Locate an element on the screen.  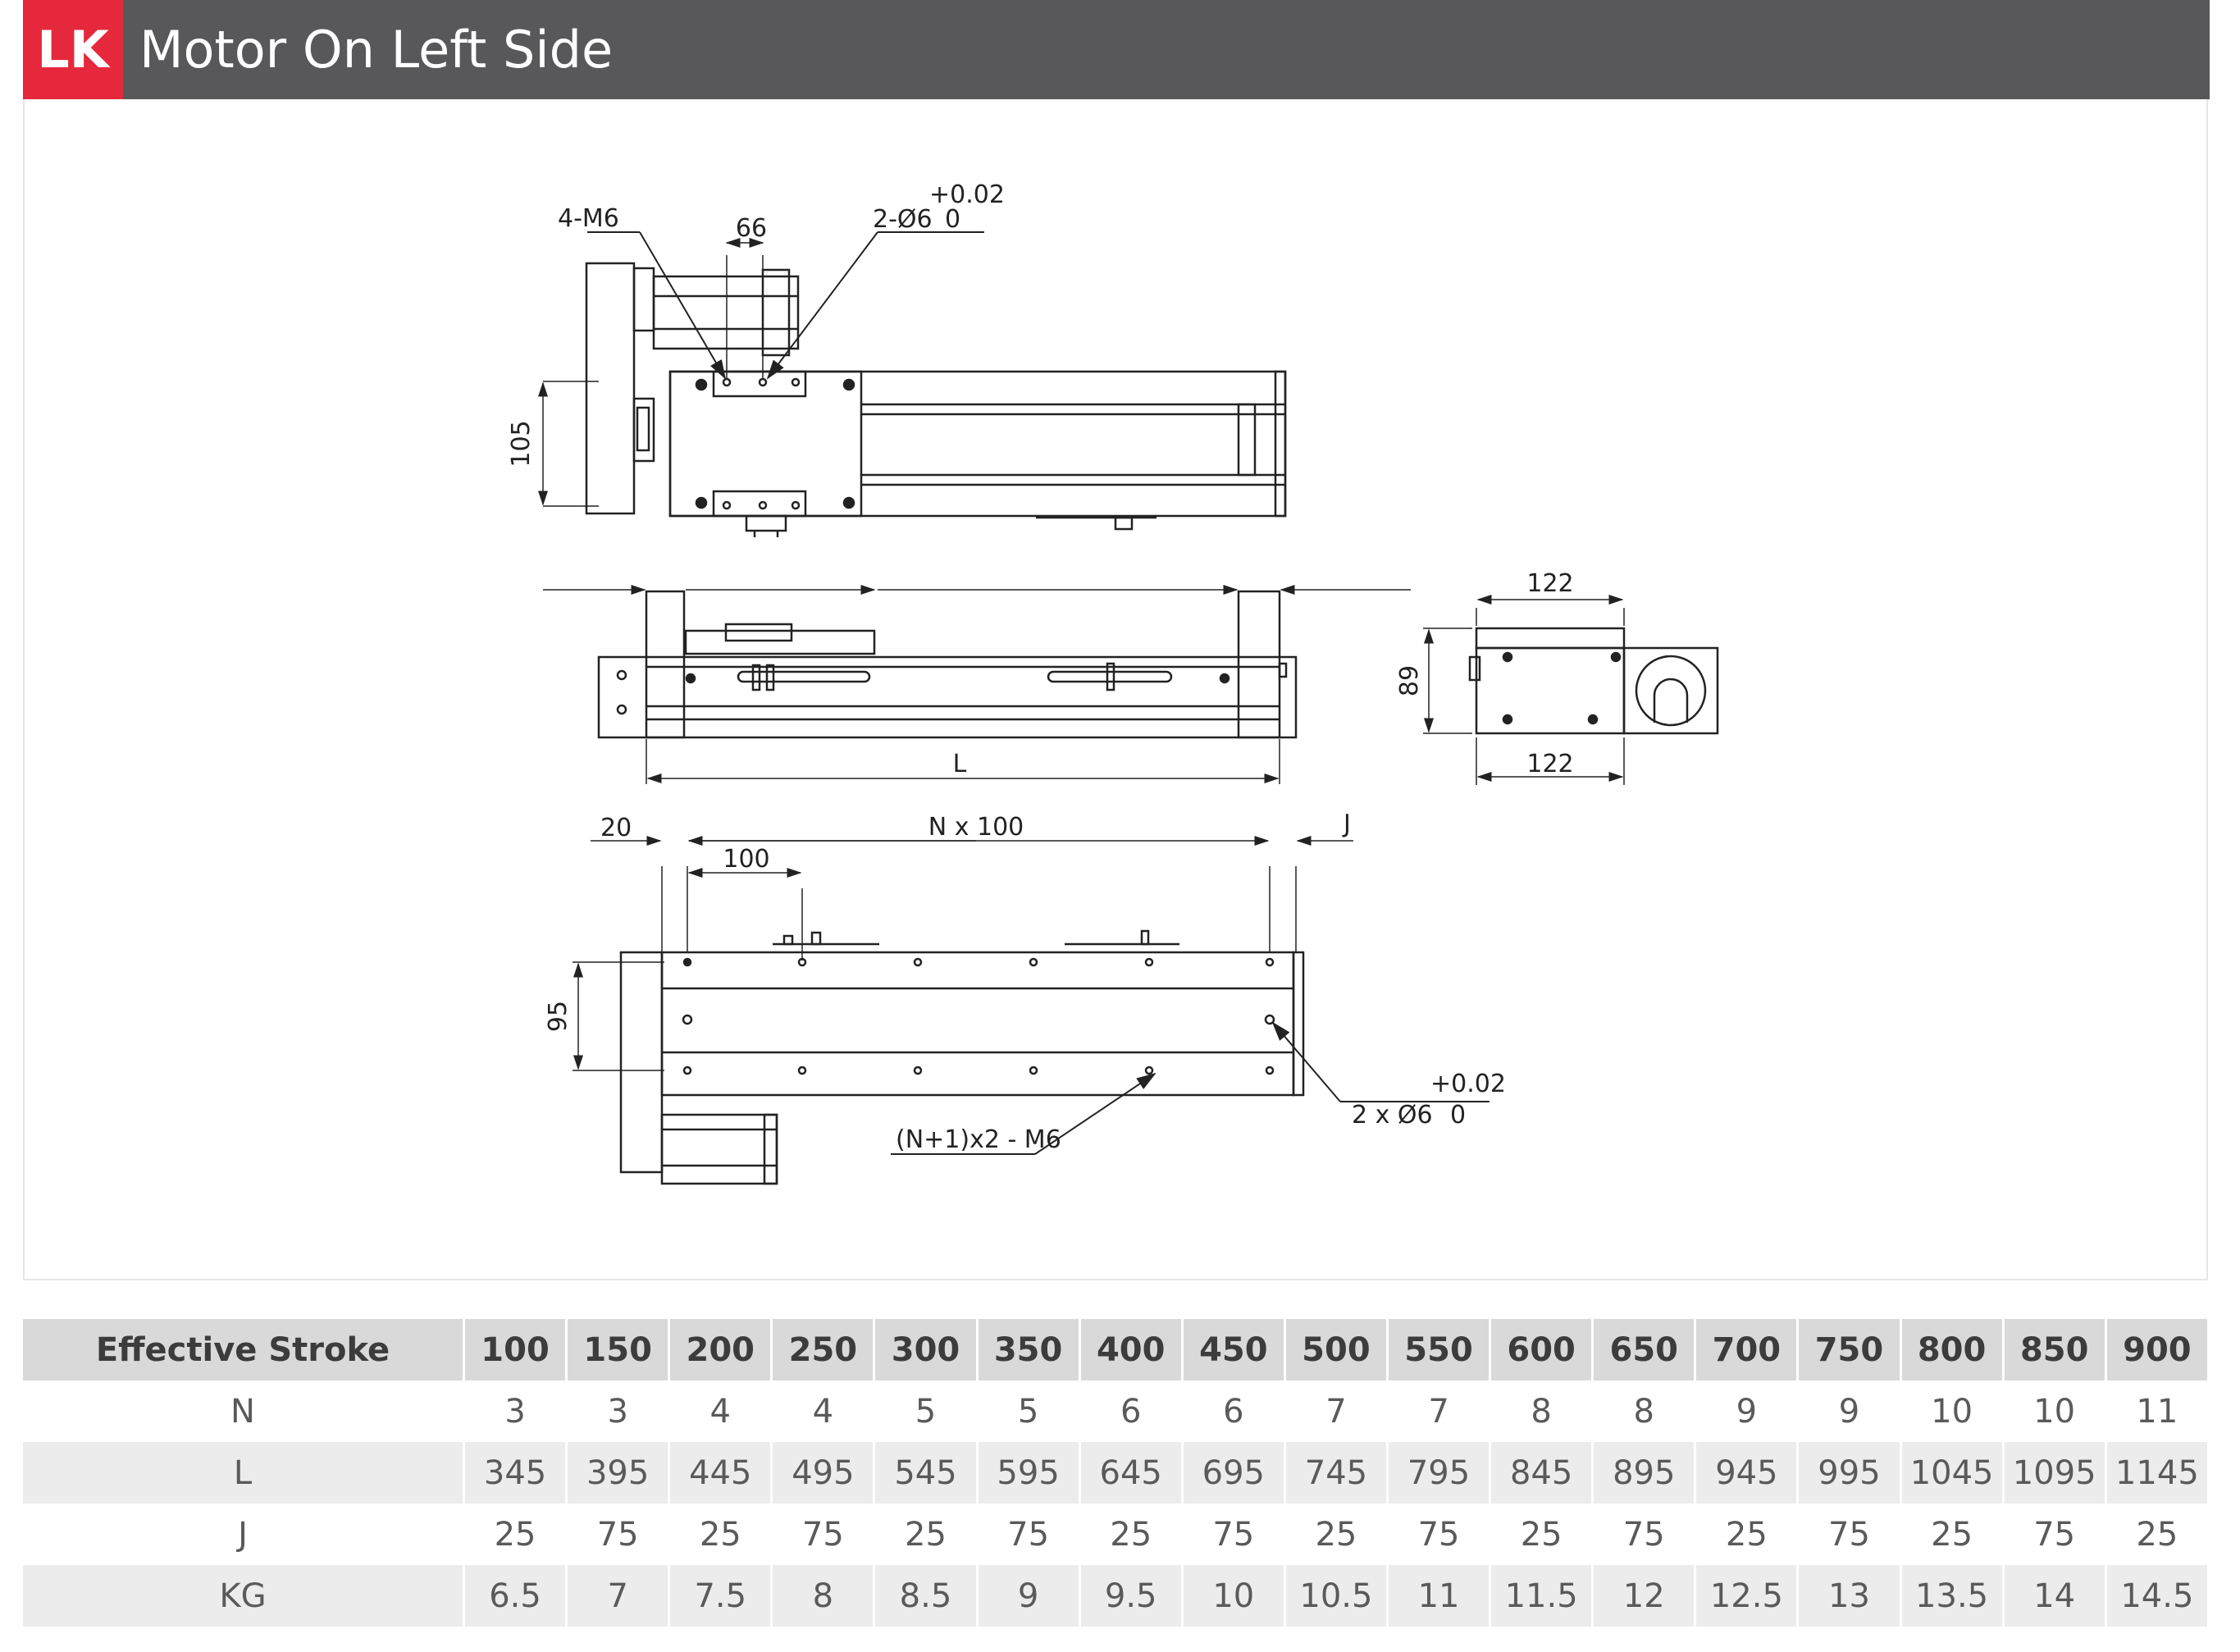
table-cell: 1145 is located at coordinates (2157, 1473).